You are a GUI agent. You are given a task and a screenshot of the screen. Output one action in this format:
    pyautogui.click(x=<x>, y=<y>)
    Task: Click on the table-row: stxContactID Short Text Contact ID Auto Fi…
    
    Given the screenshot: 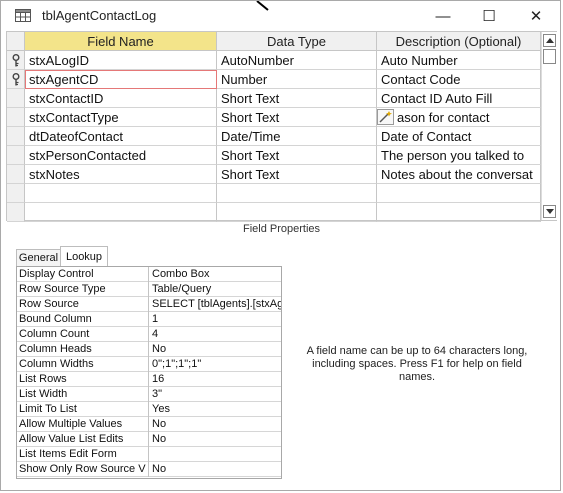 What is the action you would take?
    pyautogui.click(x=274, y=98)
    